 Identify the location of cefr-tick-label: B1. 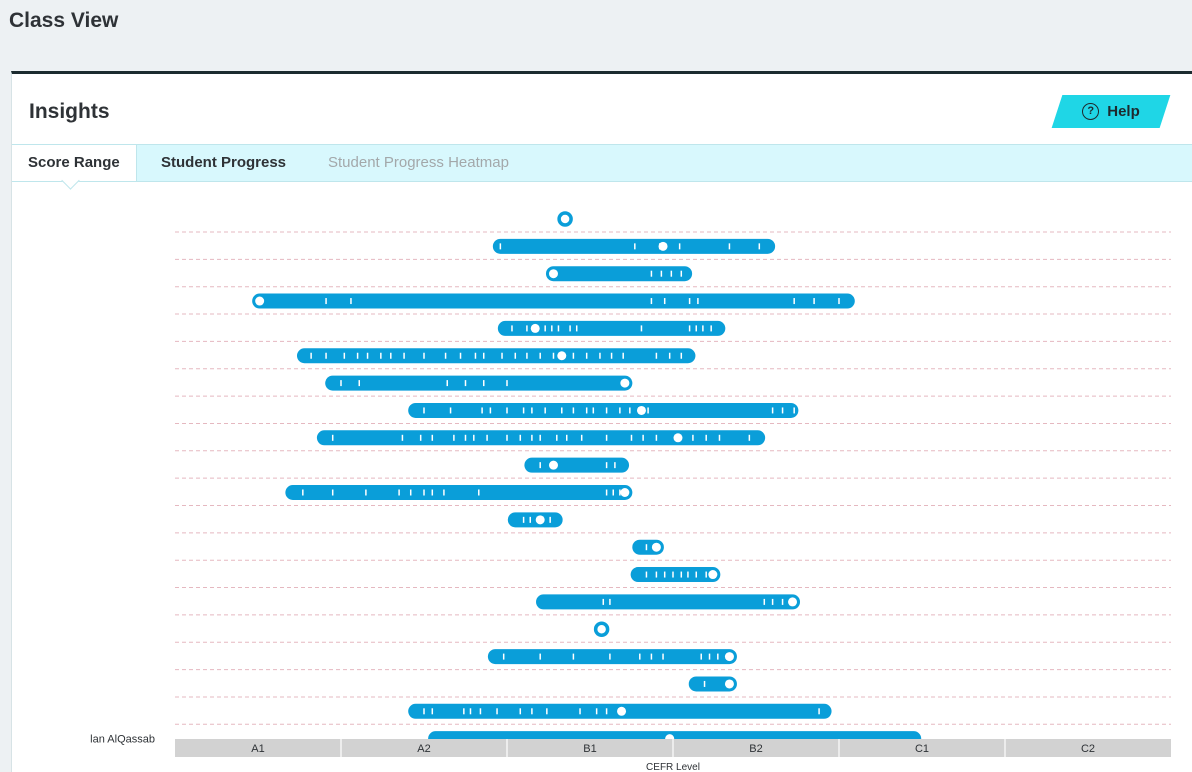
(589, 749).